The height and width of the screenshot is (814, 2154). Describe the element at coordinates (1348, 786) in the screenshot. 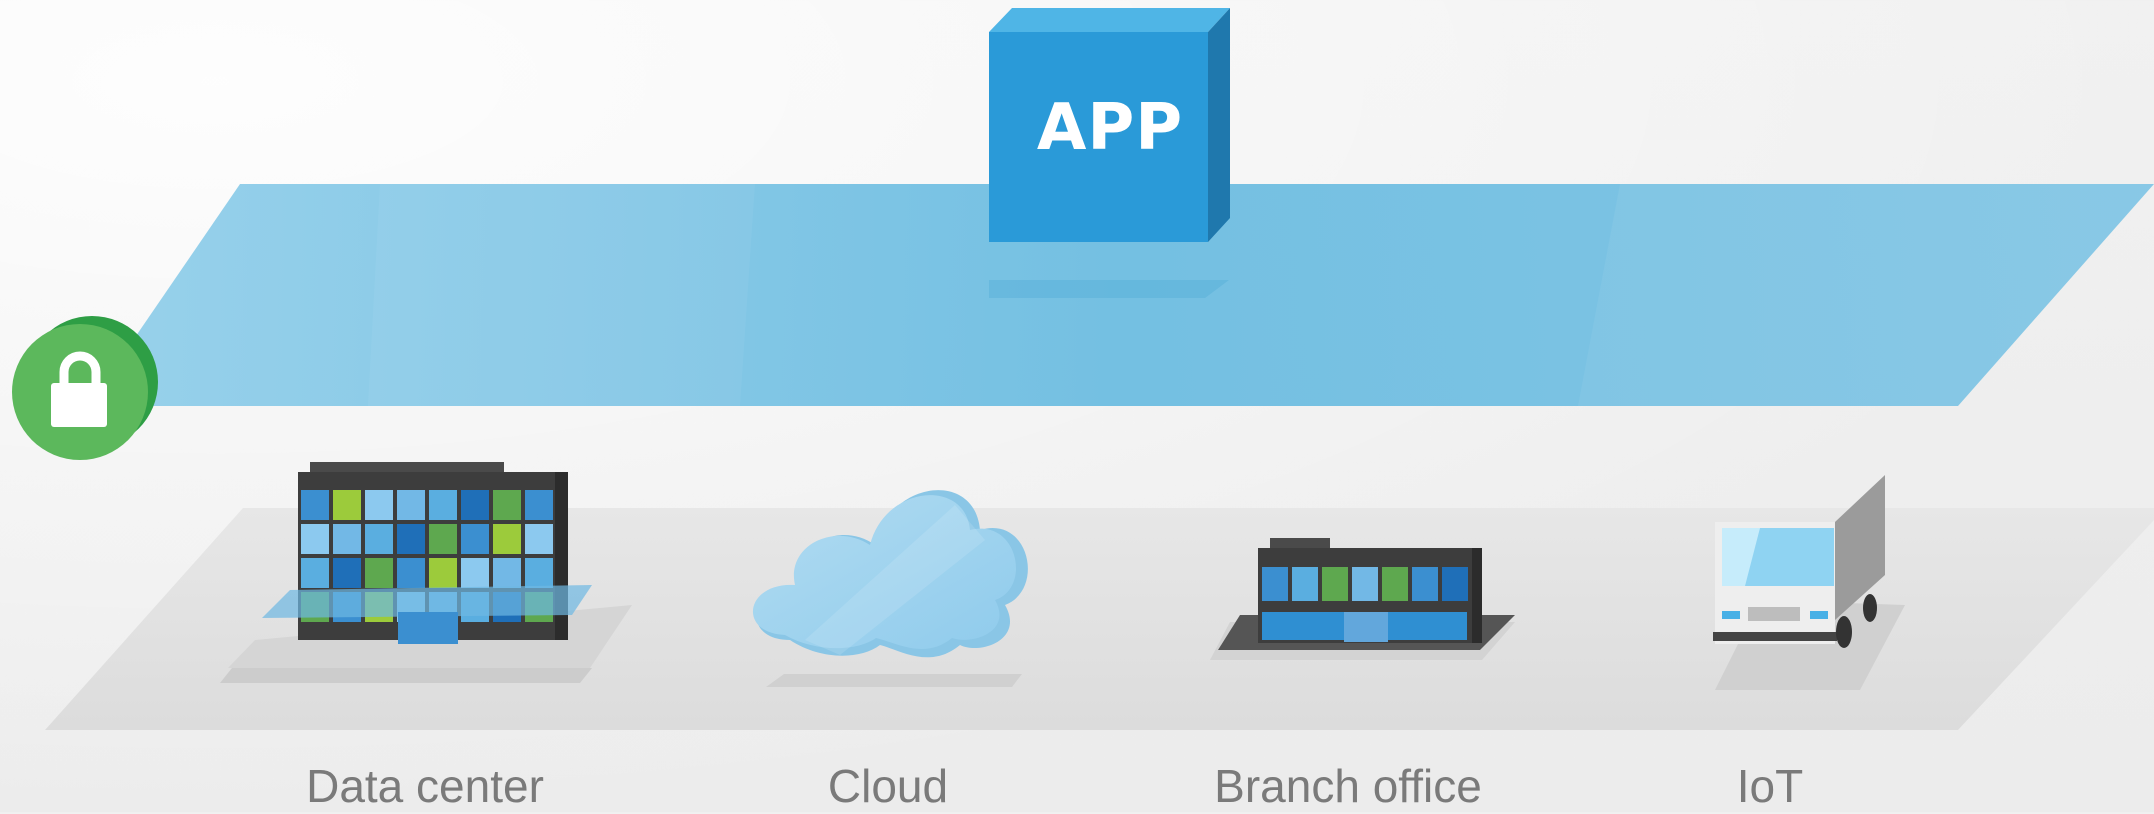

I see `site-label-branch-office: Branch office` at that location.